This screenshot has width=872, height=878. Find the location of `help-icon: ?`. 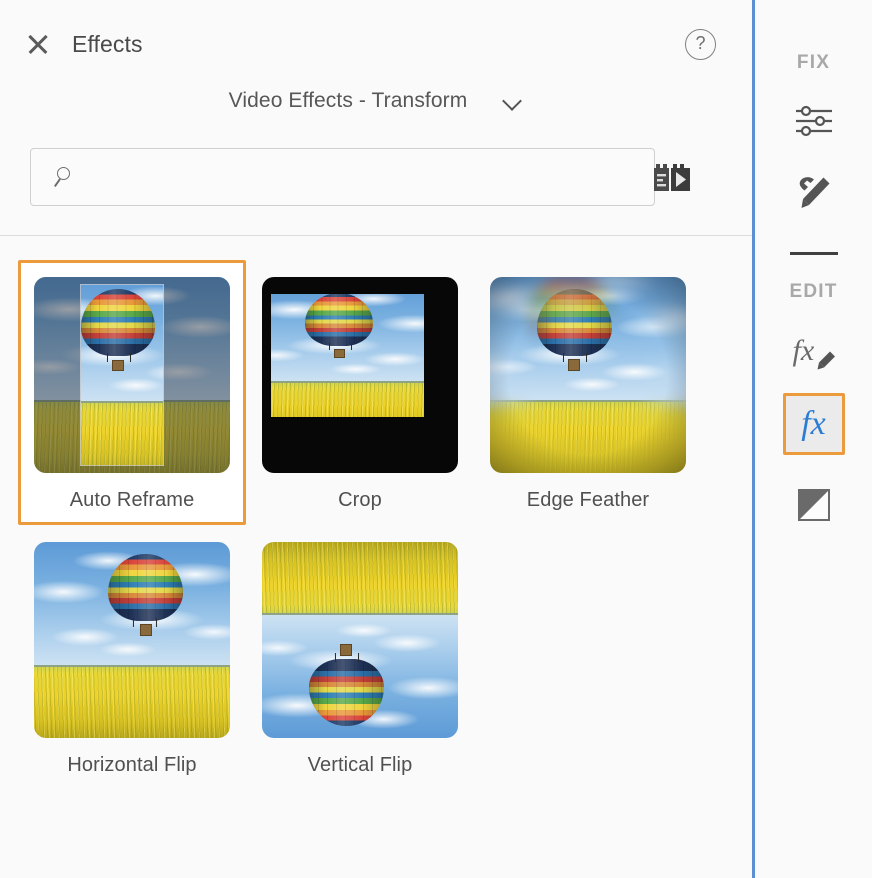

help-icon: ? is located at coordinates (700, 44).